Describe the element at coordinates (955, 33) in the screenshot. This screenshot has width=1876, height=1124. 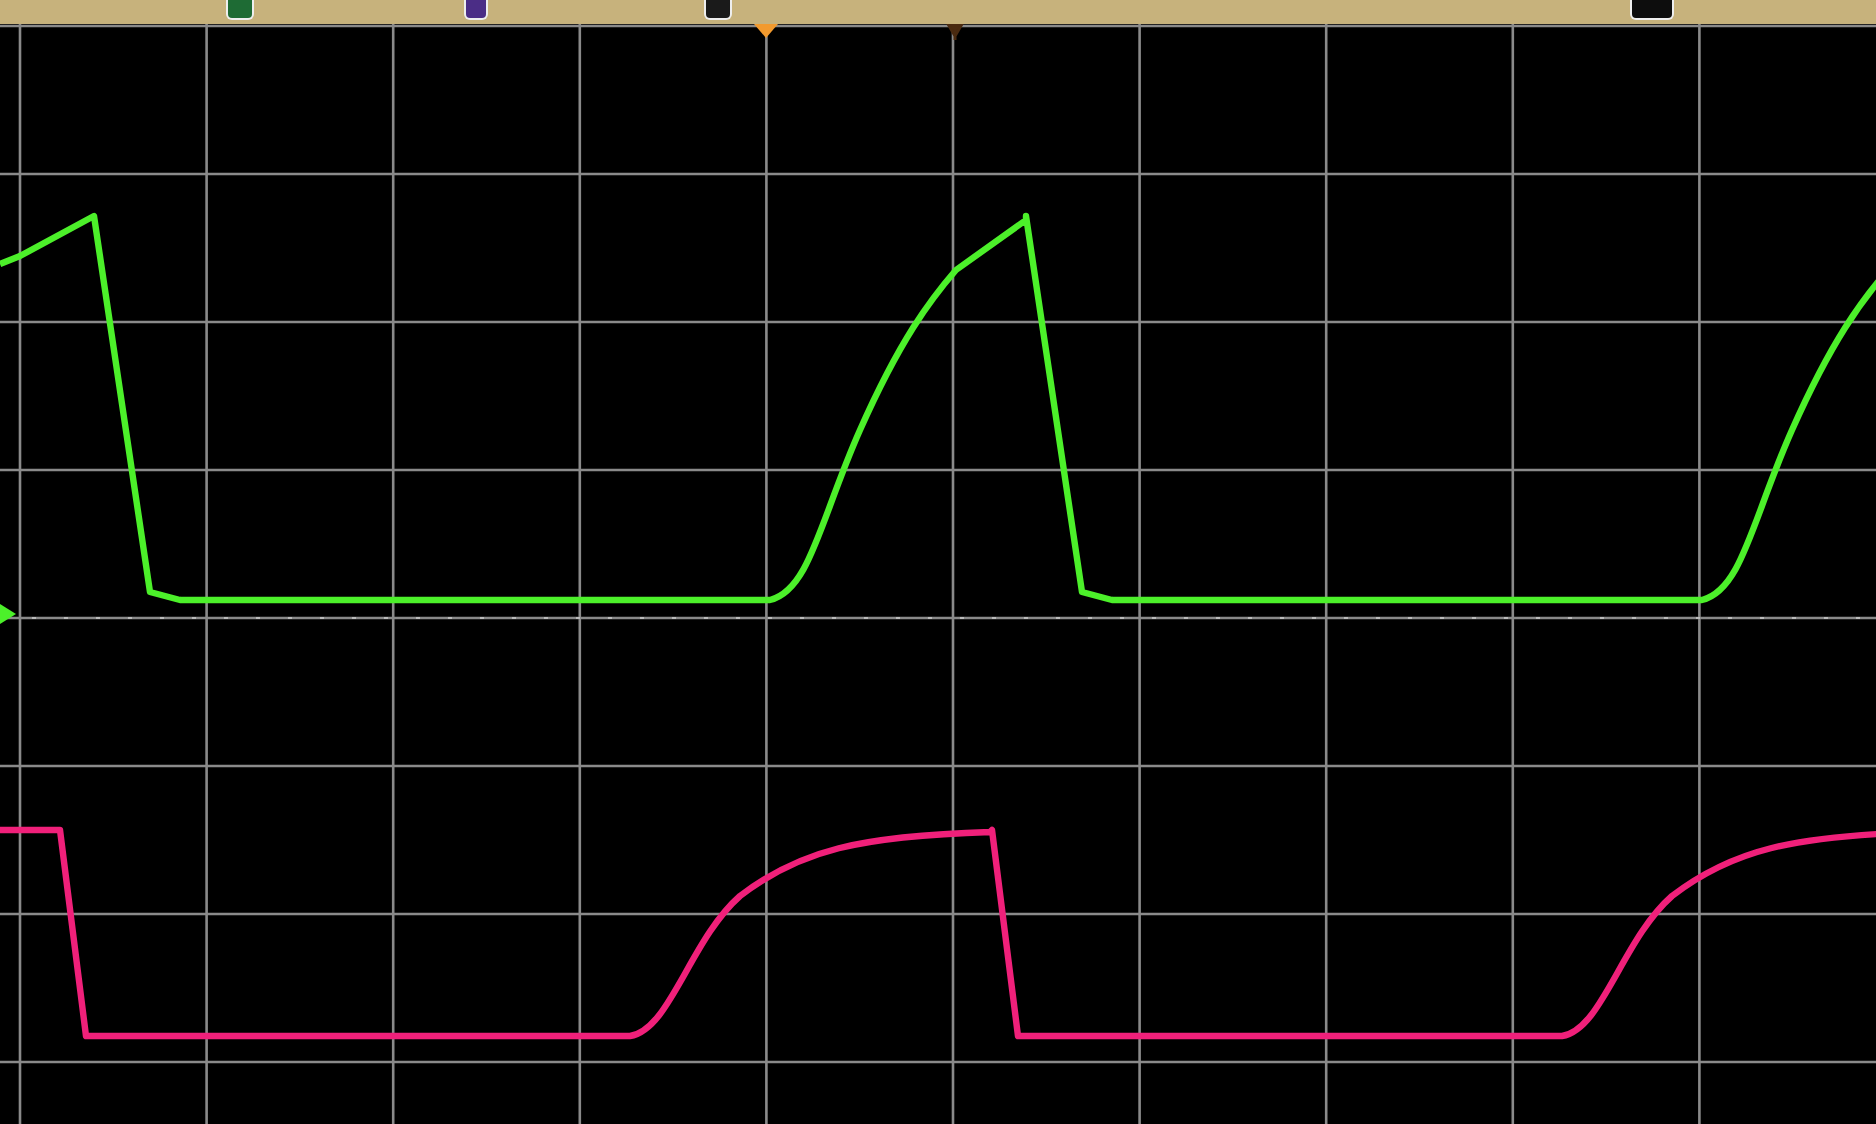
I see `time-marker-icon` at that location.